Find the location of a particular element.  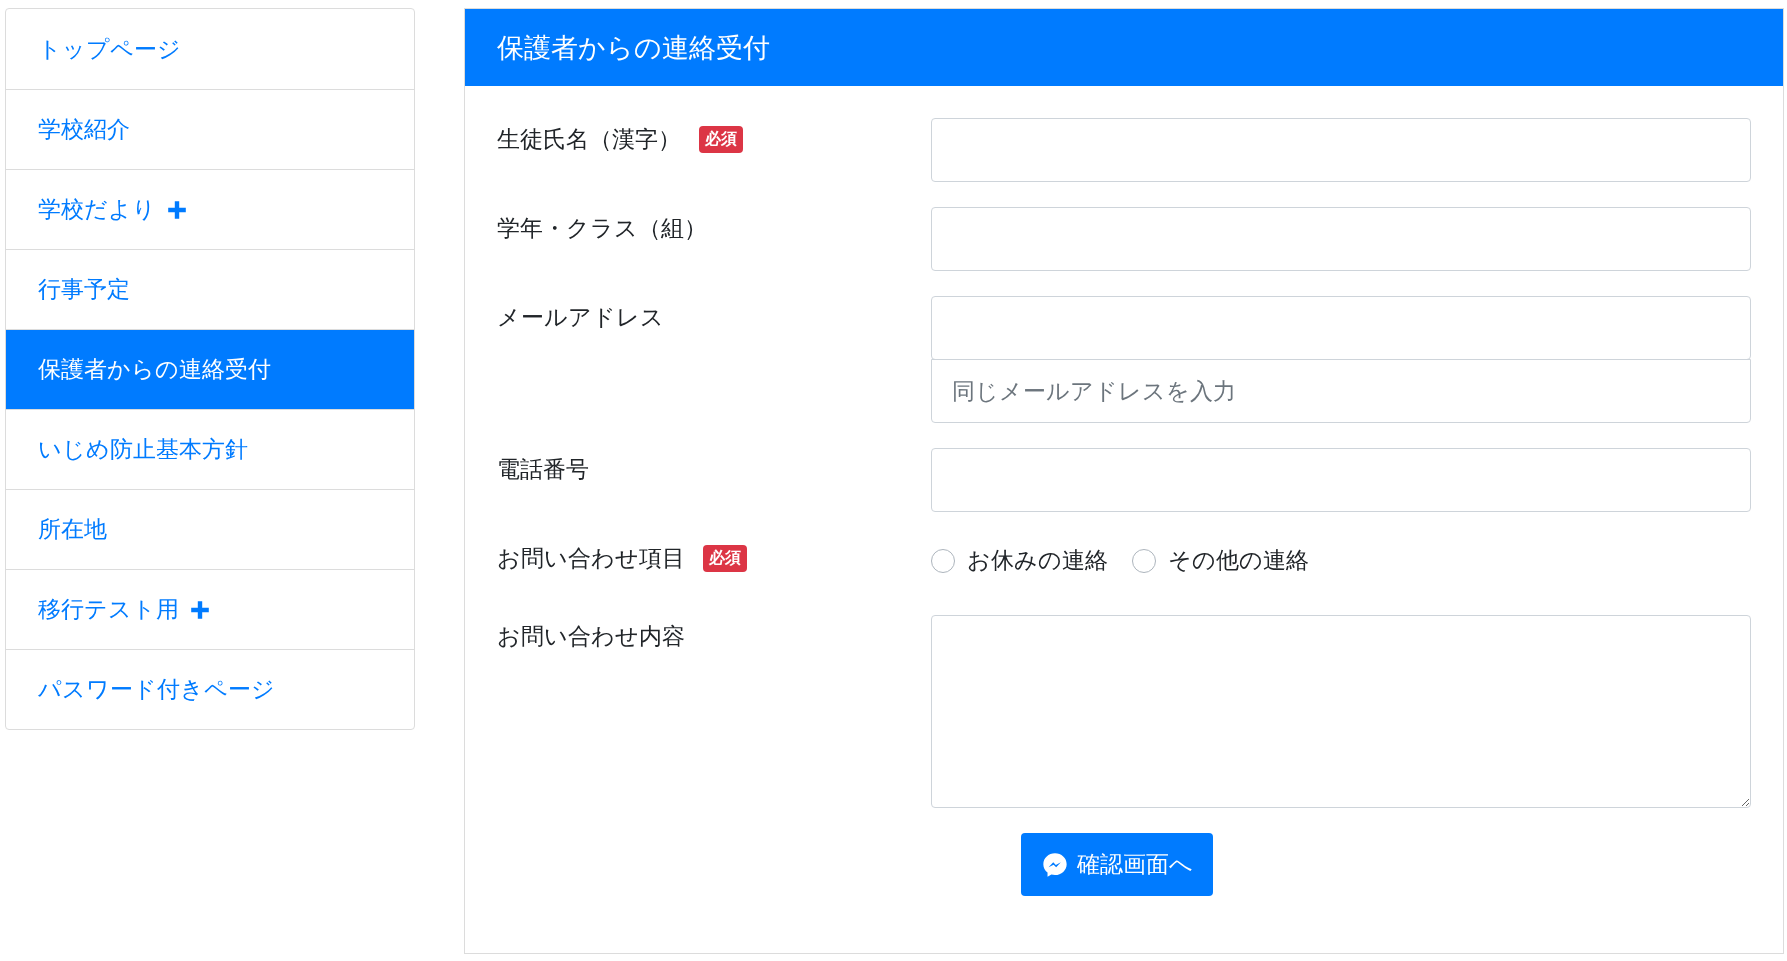

radio-option: その他の連絡 is located at coordinates (1220, 560).